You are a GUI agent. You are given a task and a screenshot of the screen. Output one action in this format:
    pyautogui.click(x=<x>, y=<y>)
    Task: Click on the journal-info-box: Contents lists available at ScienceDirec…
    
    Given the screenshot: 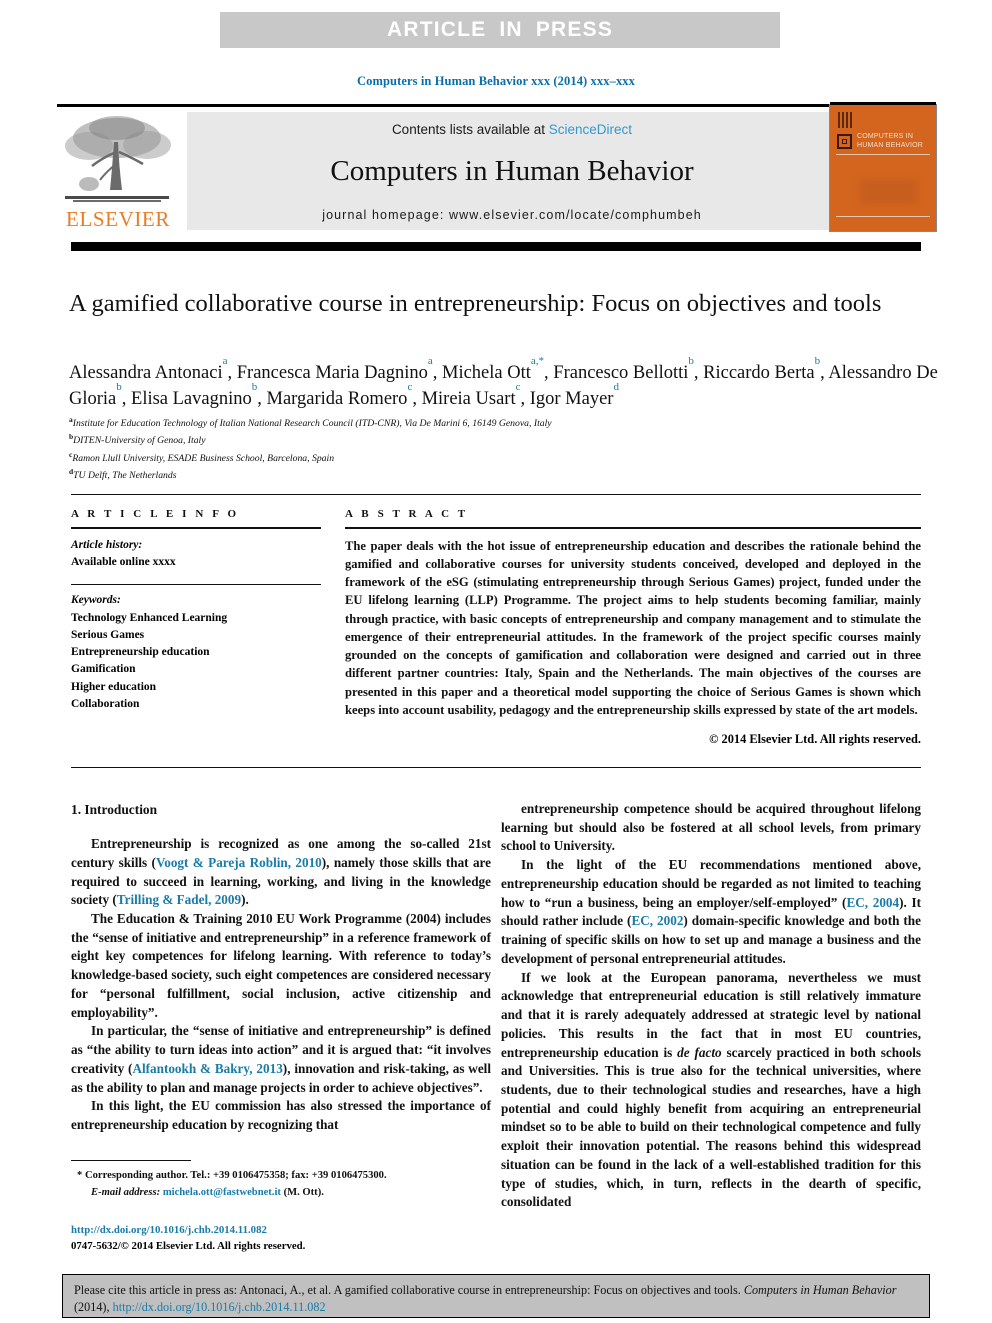 What is the action you would take?
    pyautogui.click(x=512, y=171)
    